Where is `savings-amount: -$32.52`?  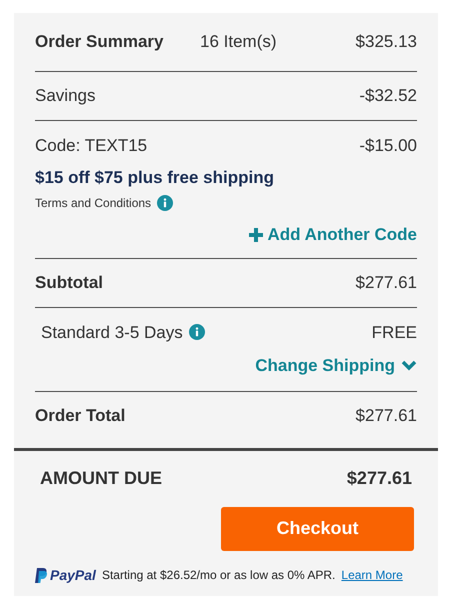 savings-amount: -$32.52 is located at coordinates (388, 96).